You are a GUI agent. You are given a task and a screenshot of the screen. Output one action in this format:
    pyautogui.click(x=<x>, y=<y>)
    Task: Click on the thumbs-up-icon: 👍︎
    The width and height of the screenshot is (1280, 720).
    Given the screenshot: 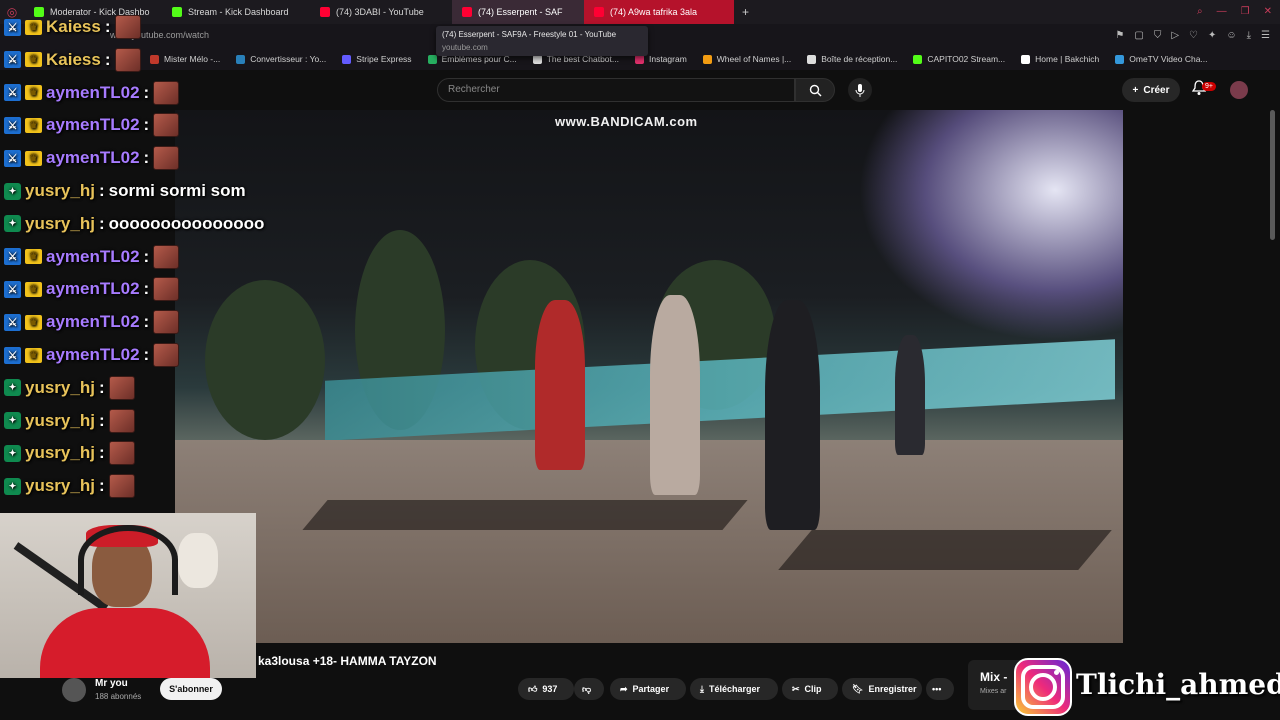 What is the action you would take?
    pyautogui.click(x=533, y=688)
    